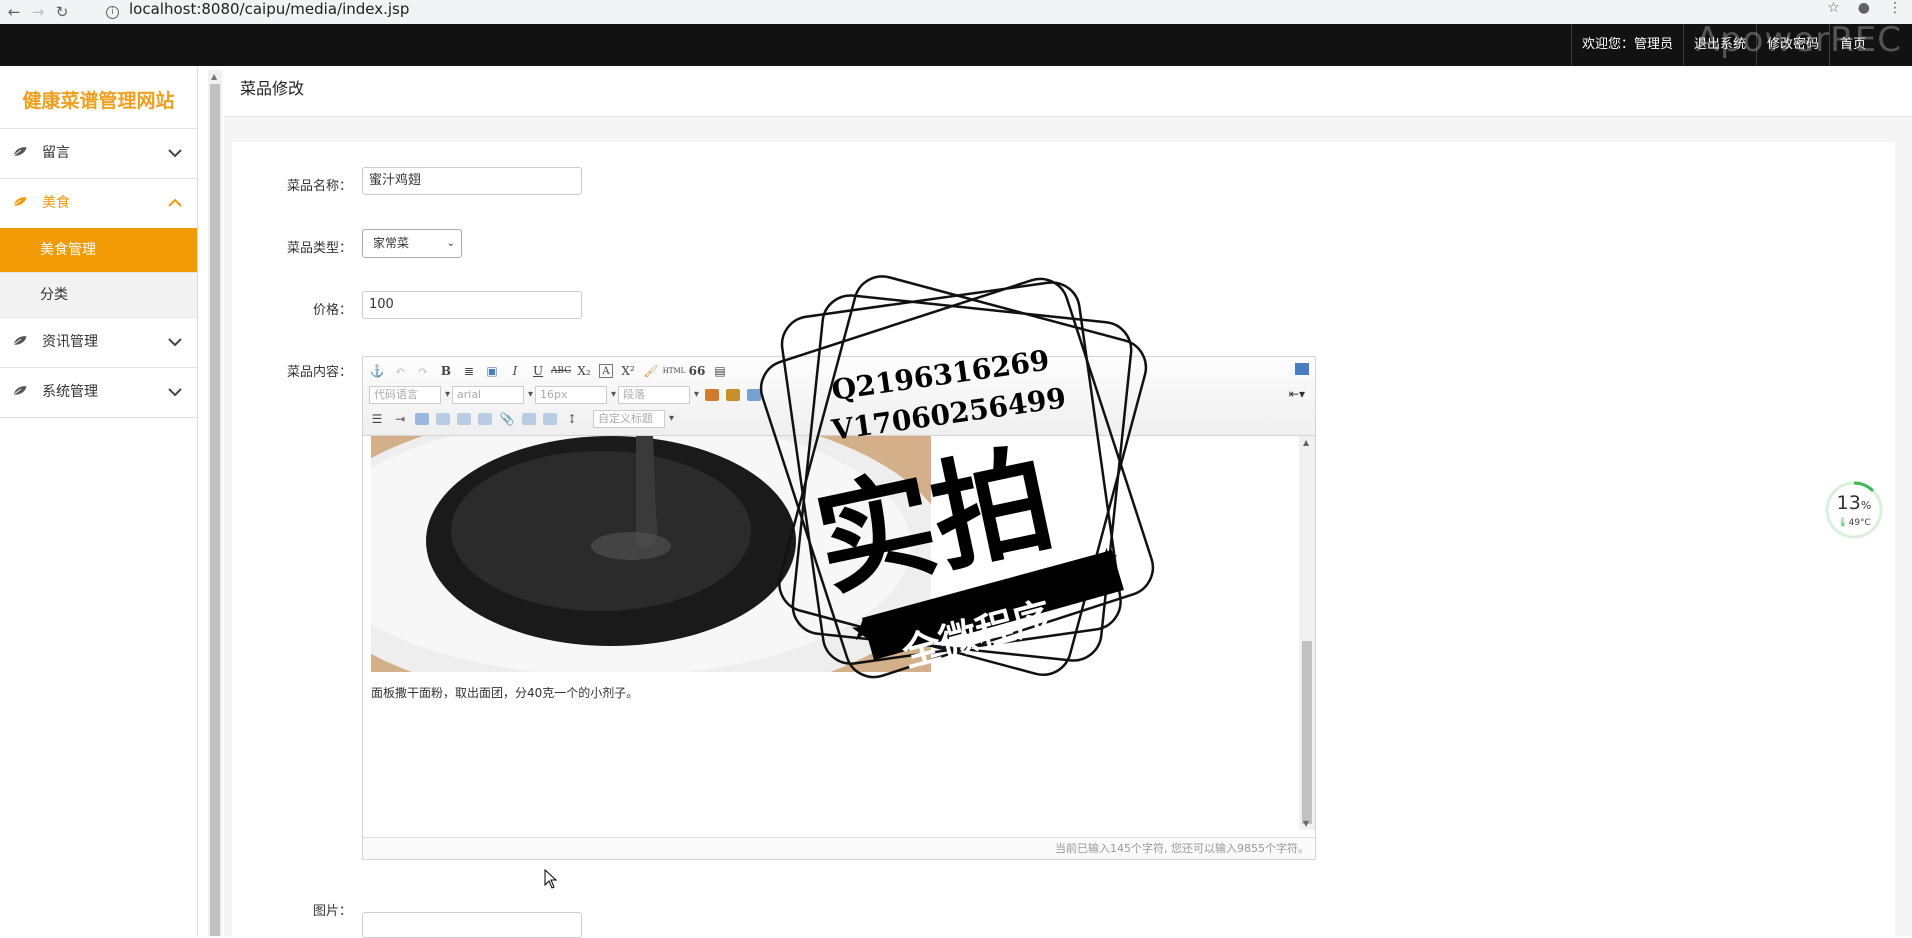  What do you see at coordinates (400, 419) in the screenshot?
I see `list-indent-icon: ⇥` at bounding box center [400, 419].